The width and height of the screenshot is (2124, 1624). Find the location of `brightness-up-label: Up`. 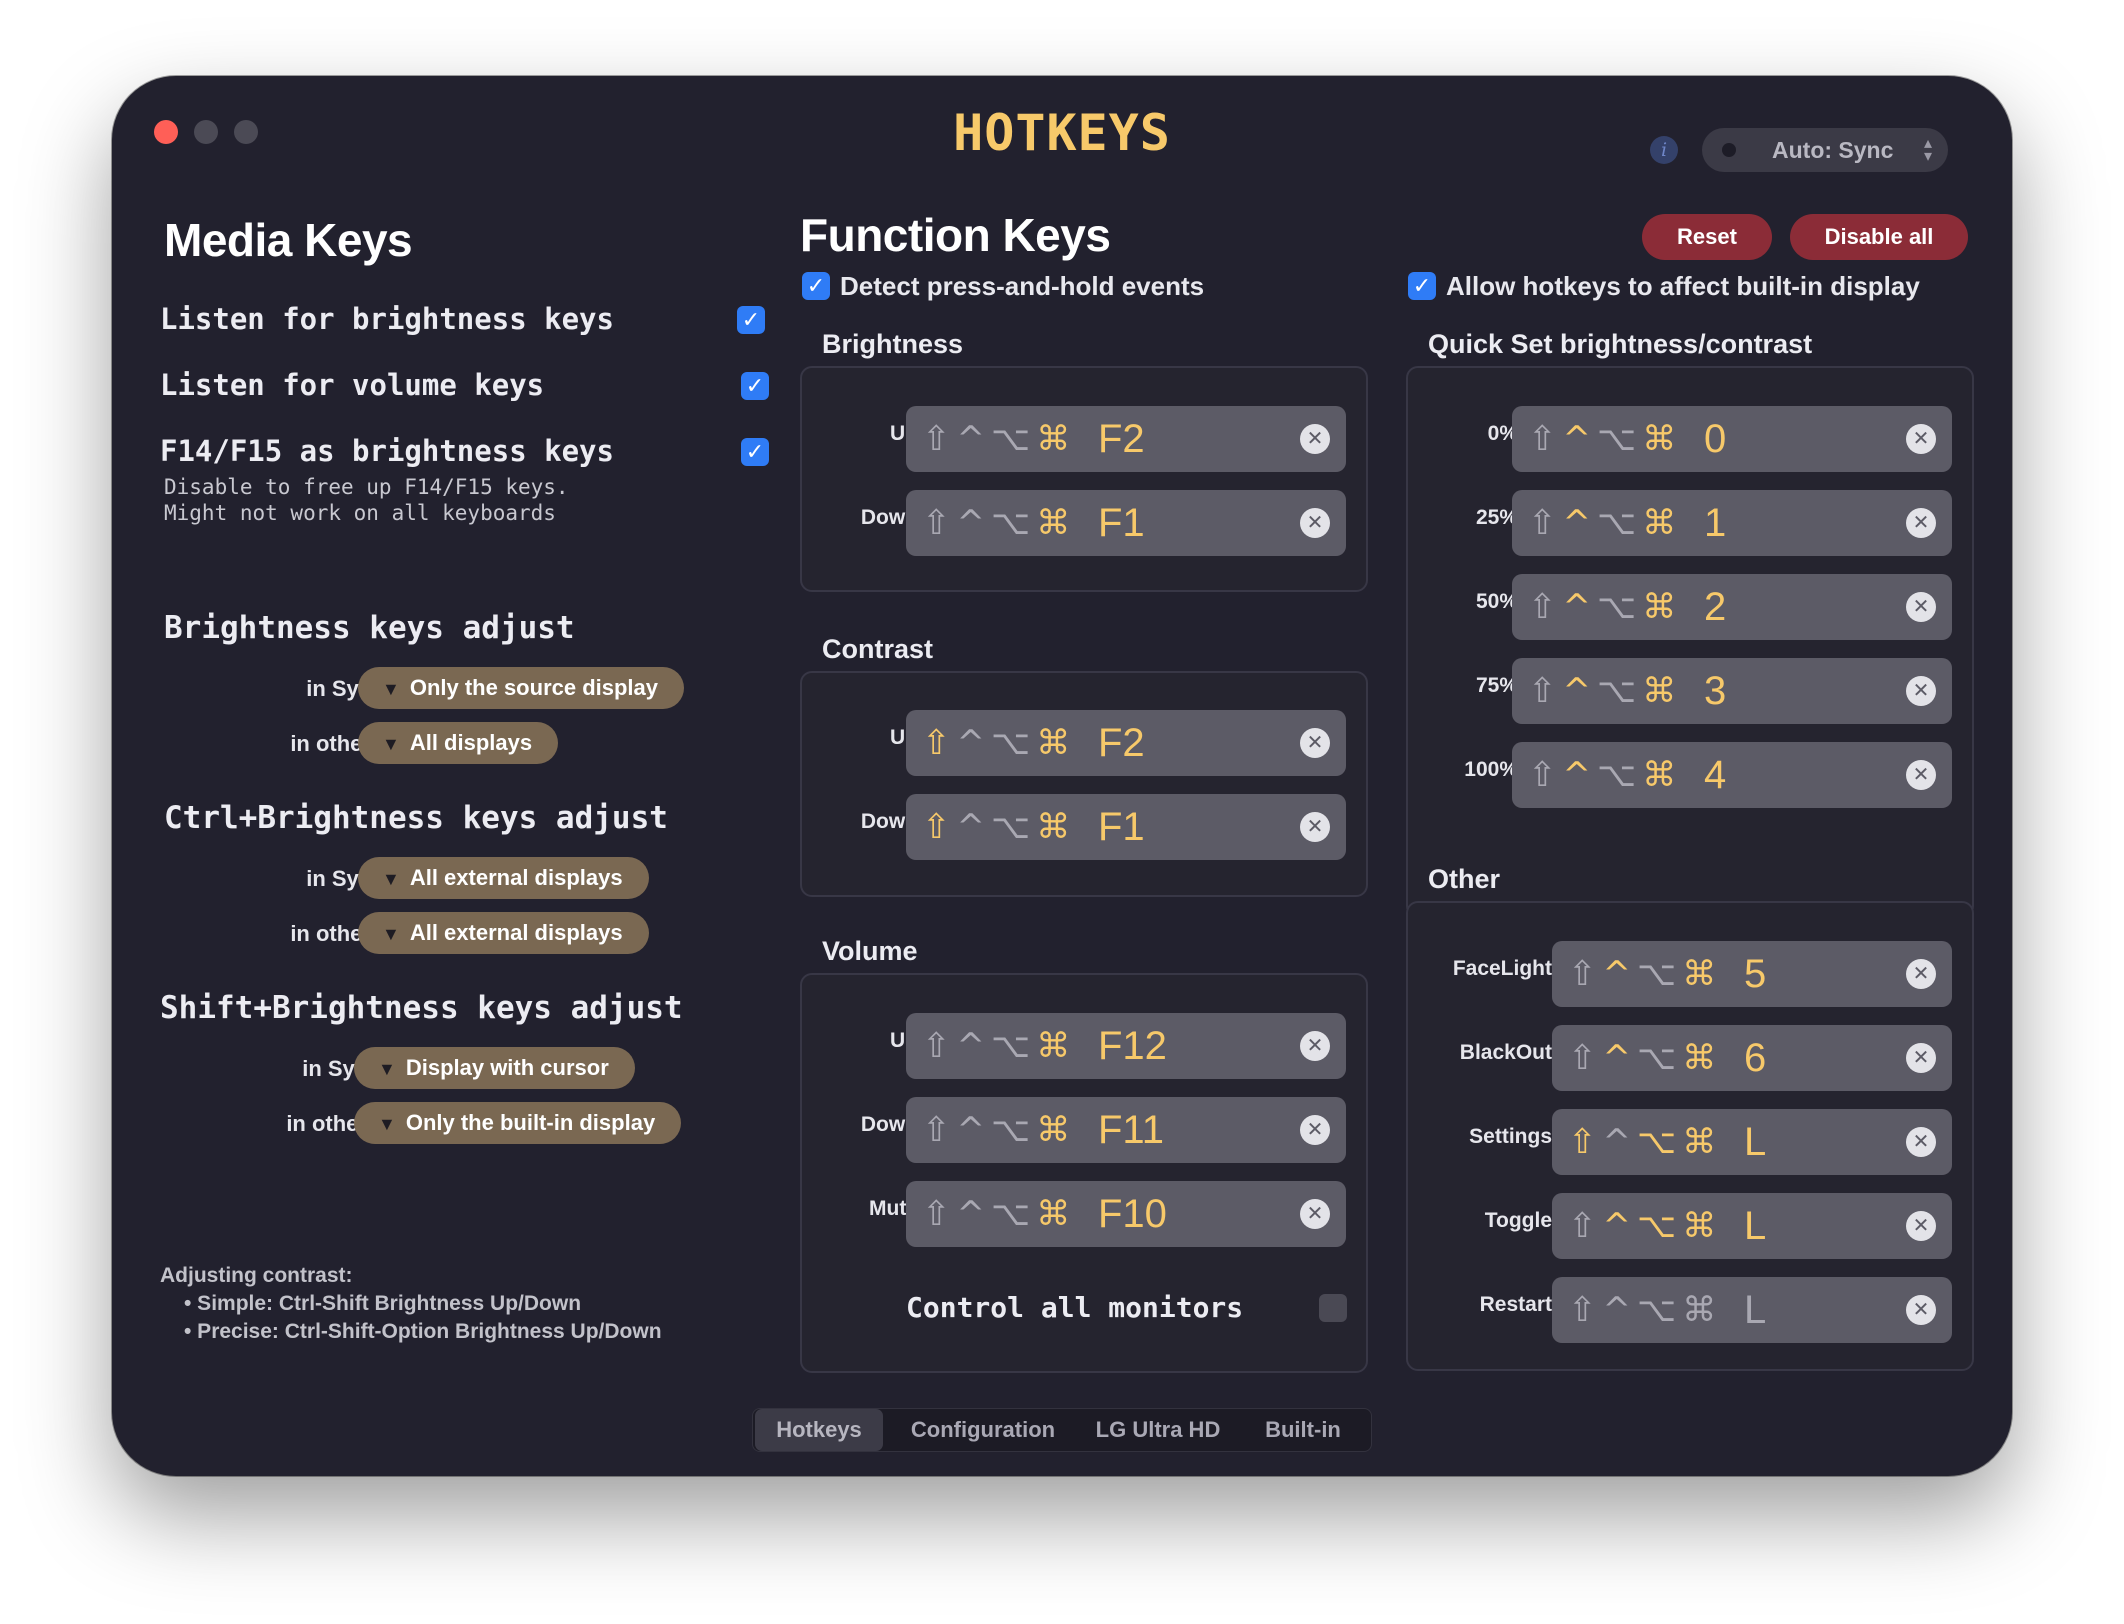

brightness-up-label: Up is located at coordinates (904, 433).